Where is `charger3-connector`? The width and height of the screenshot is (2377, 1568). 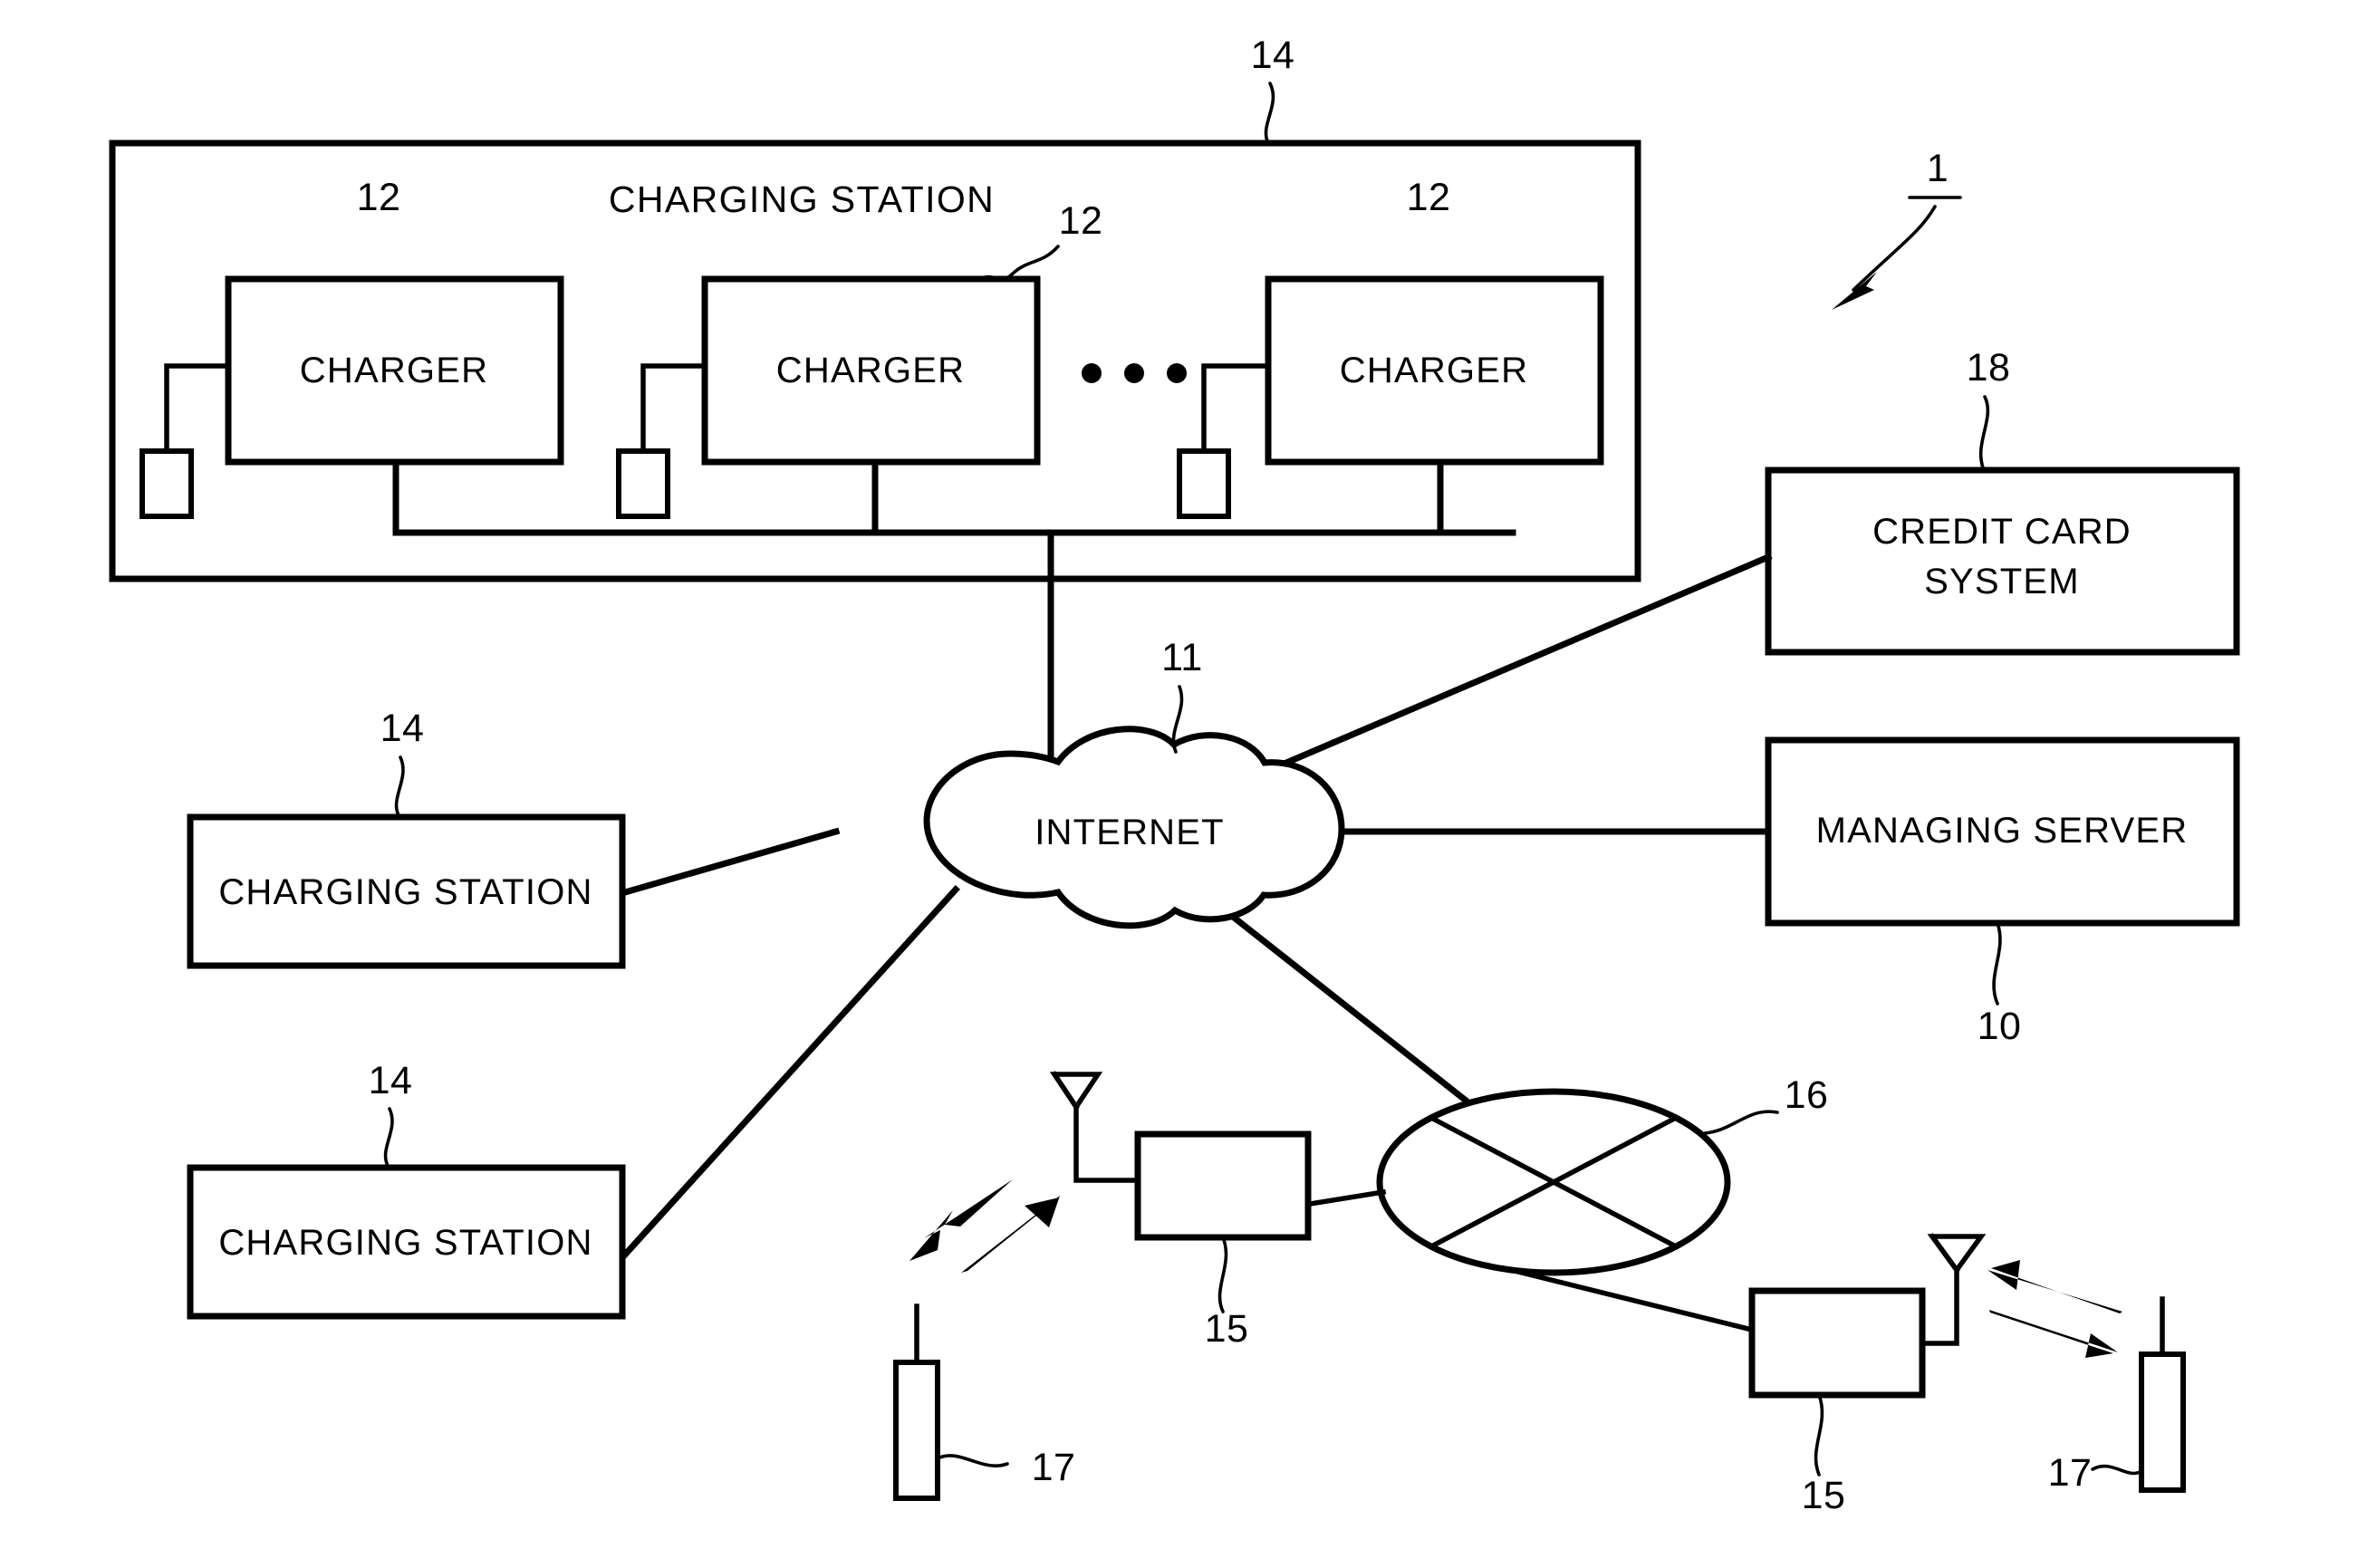 charger3-connector is located at coordinates (1204, 483).